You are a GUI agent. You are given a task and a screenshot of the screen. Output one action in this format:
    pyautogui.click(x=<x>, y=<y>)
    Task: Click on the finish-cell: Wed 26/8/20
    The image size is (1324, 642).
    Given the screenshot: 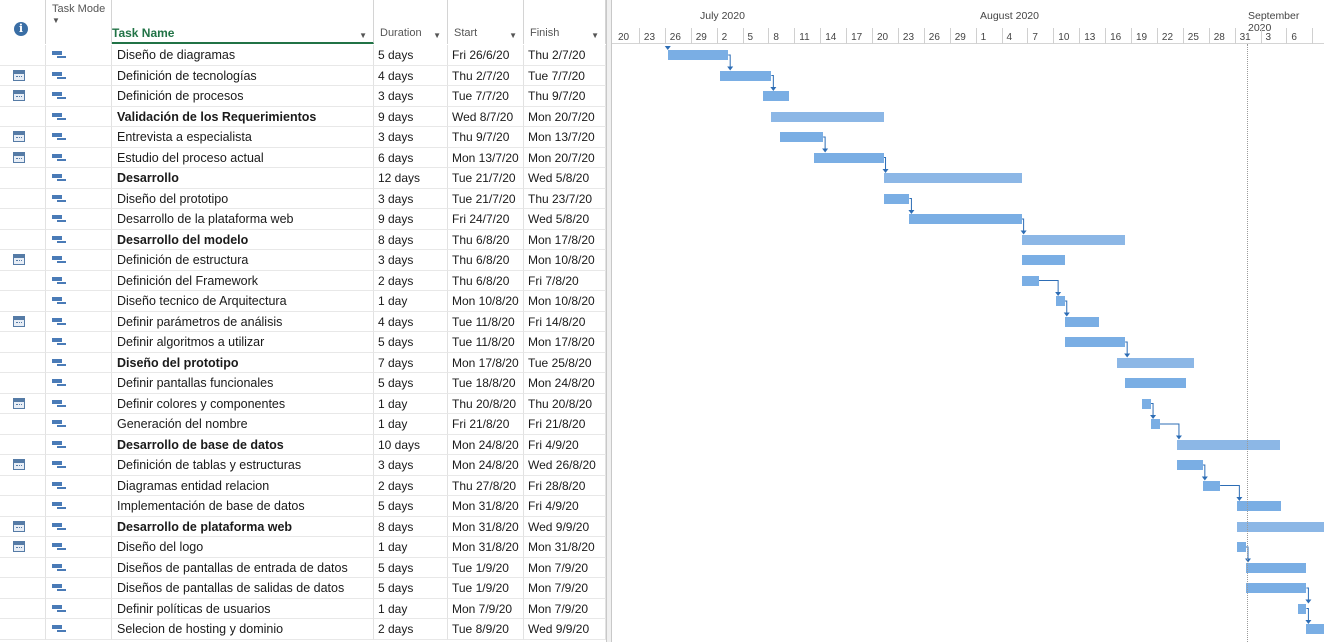 What is the action you would take?
    pyautogui.click(x=565, y=465)
    